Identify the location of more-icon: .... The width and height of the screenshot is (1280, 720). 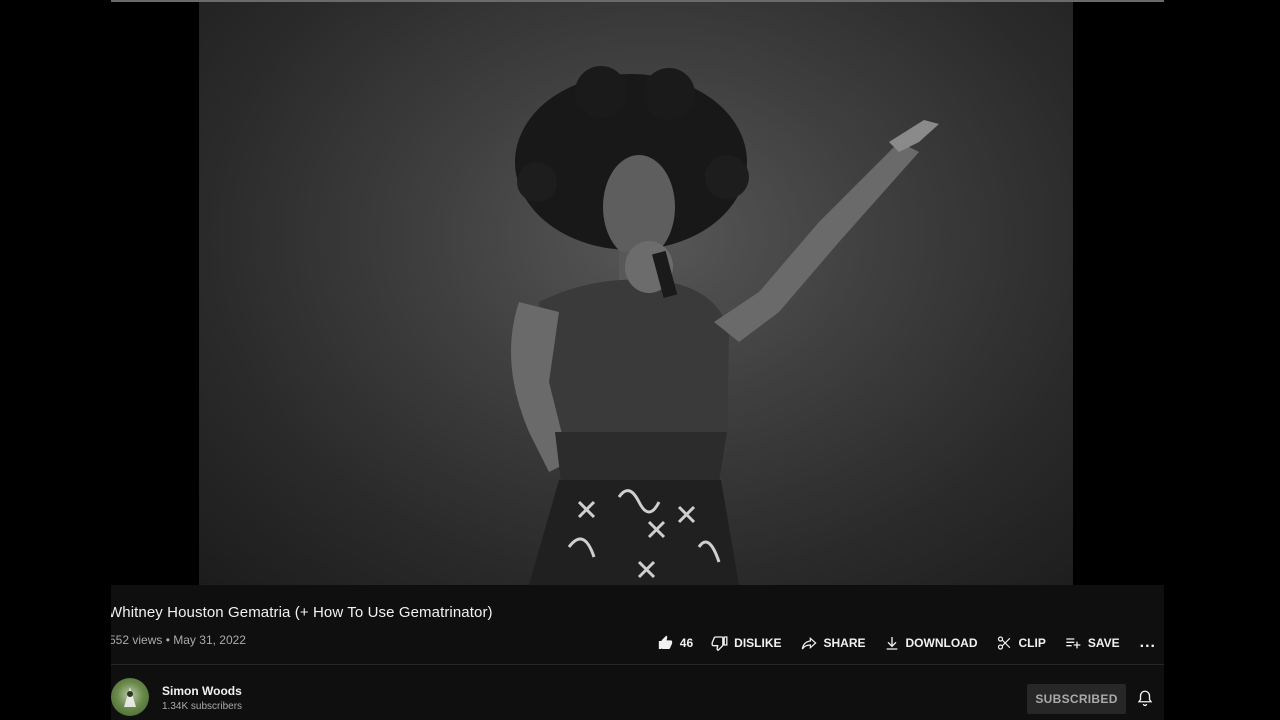
(1148, 643).